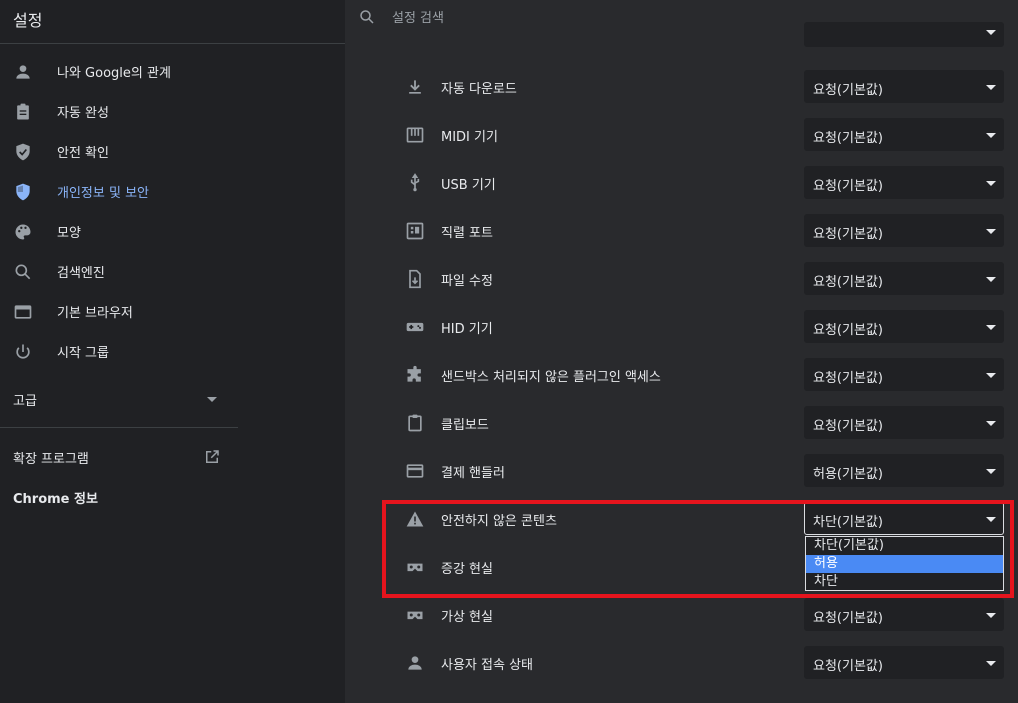 This screenshot has height=703, width=1018. What do you see at coordinates (51, 457) in the screenshot?
I see `extensions-link: 확장 프로그램` at bounding box center [51, 457].